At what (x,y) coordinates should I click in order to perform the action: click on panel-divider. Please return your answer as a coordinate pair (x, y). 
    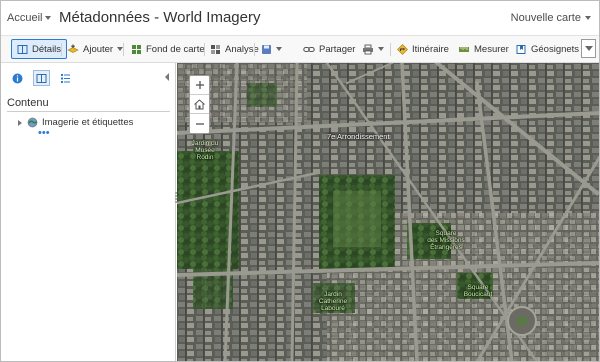
    Looking at the image, I should click on (88, 111).